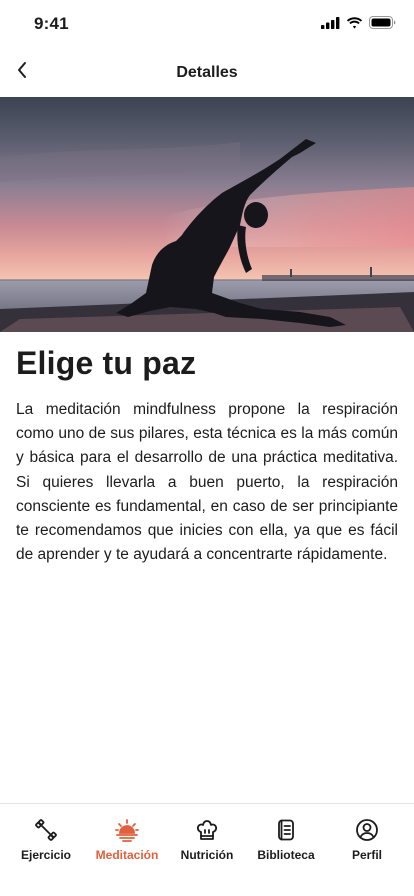 The image size is (414, 896). What do you see at coordinates (207, 24) in the screenshot?
I see `status-bar: 9:41` at bounding box center [207, 24].